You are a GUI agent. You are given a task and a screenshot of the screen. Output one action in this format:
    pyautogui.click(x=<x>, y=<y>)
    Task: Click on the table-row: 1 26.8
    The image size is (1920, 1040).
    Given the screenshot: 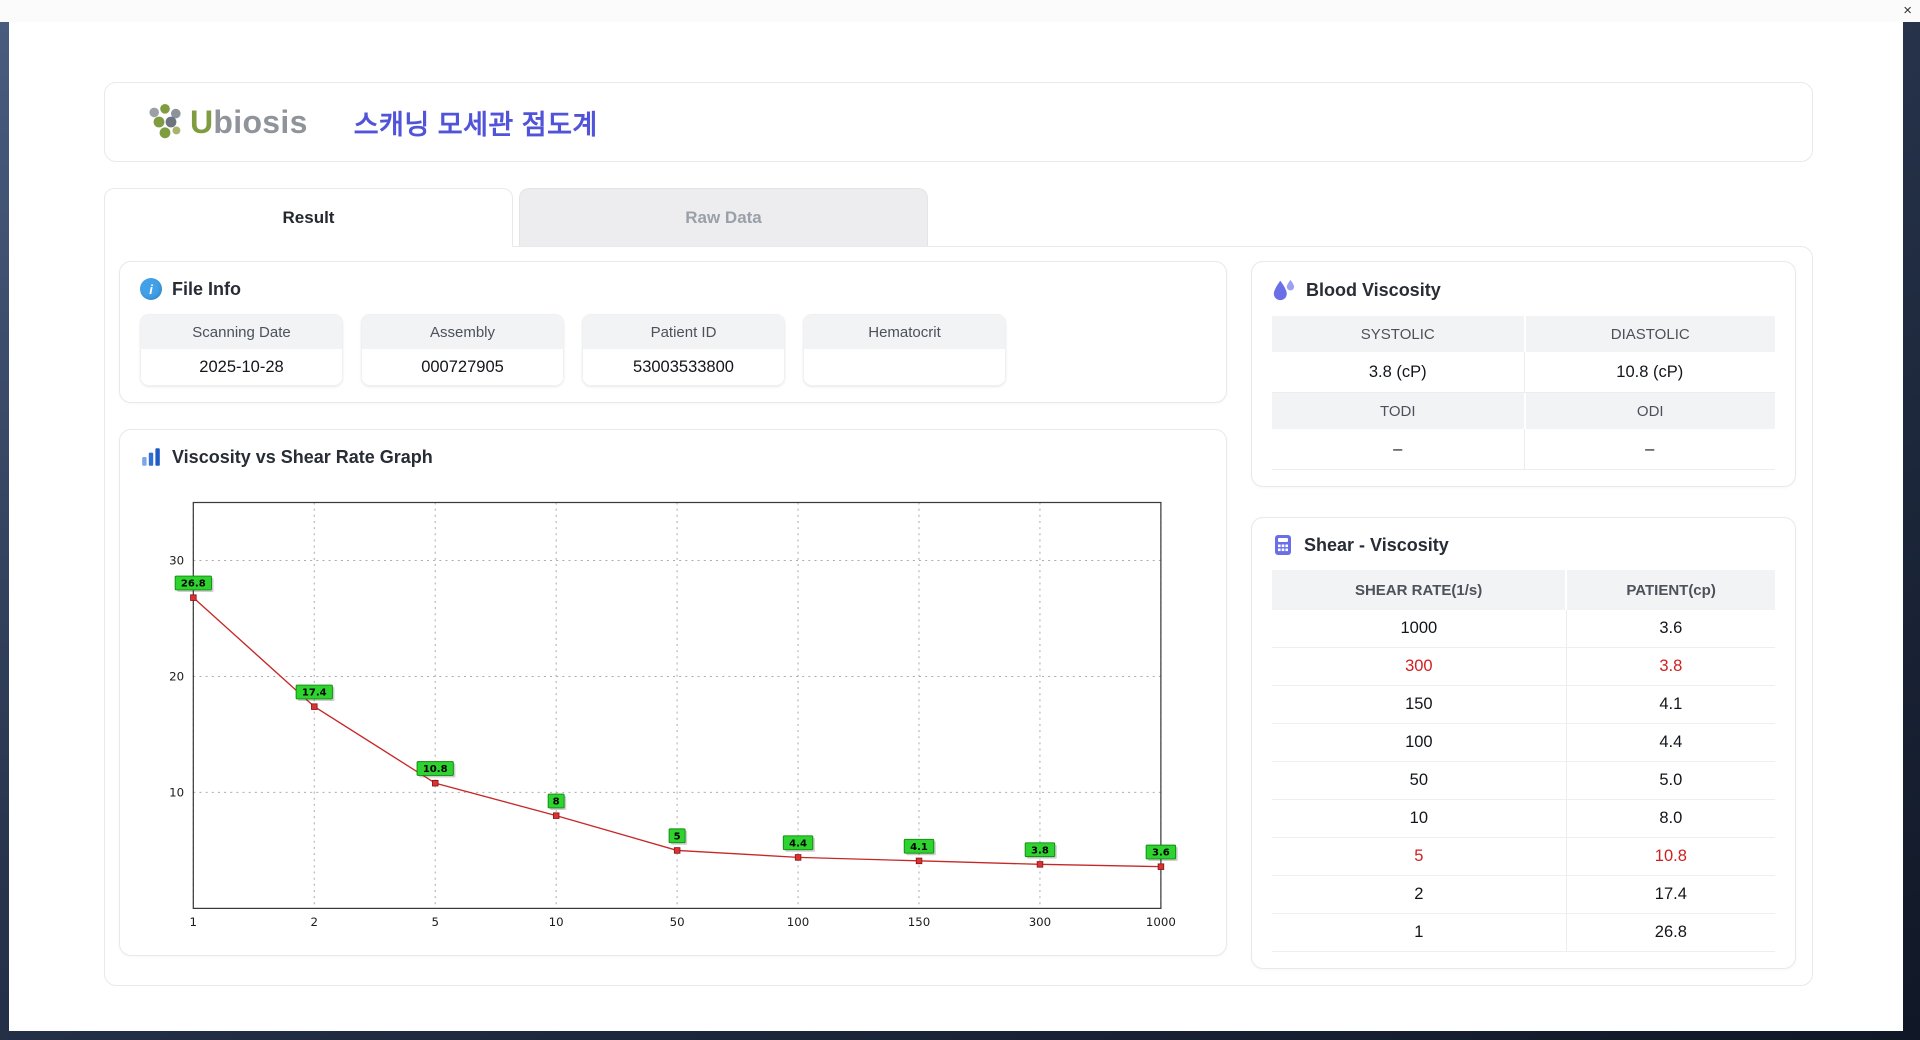 What is the action you would take?
    pyautogui.click(x=1523, y=932)
    